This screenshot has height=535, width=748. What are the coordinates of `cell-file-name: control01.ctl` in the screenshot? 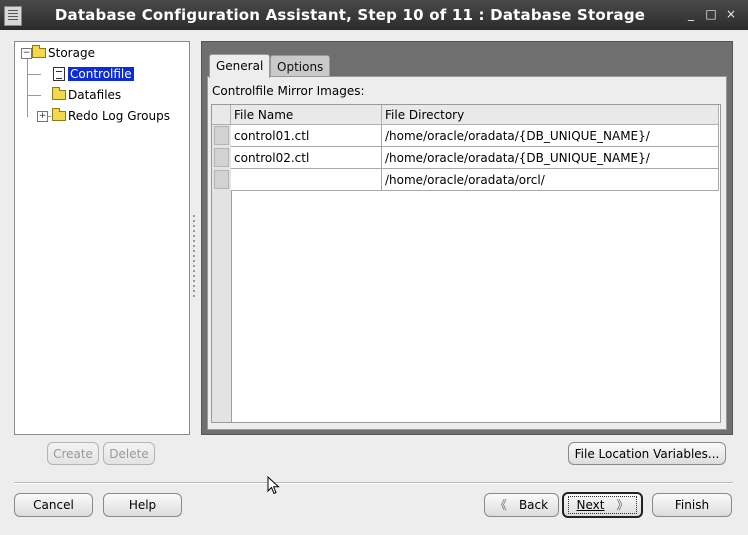 It's located at (306, 136).